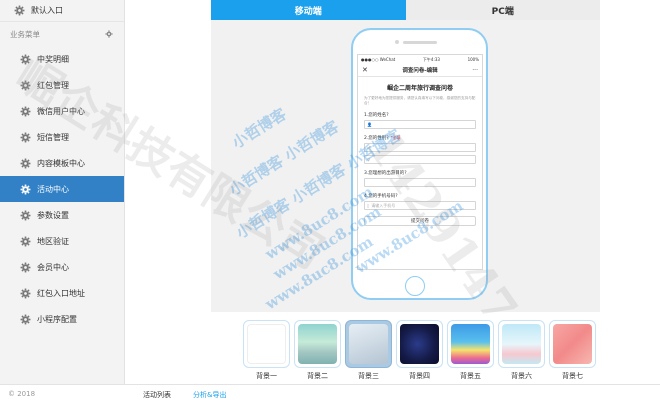 The image size is (660, 400). What do you see at coordinates (502, 10) in the screenshot?
I see `tab-pc: PC端` at bounding box center [502, 10].